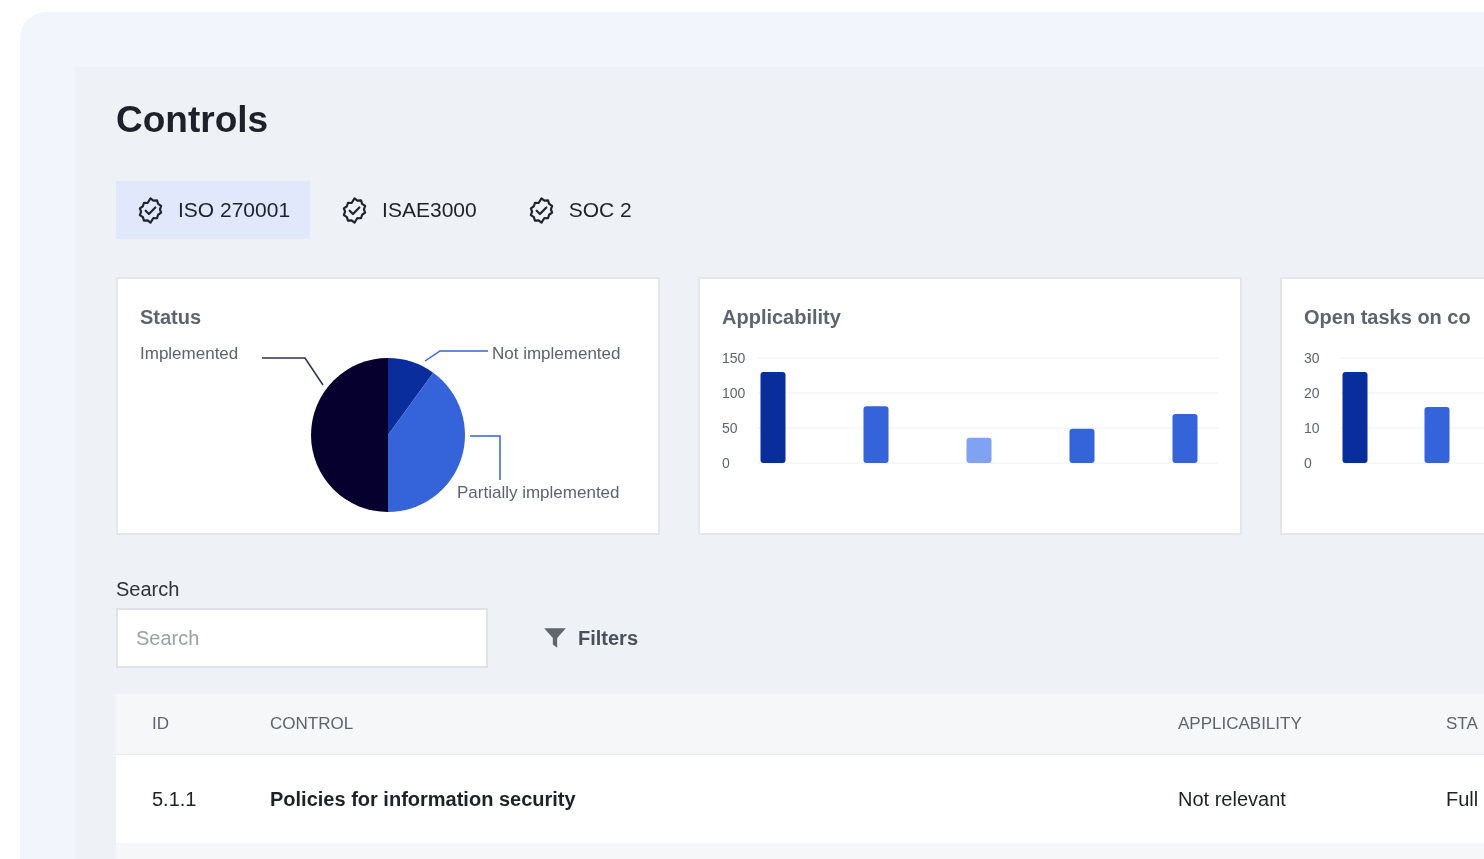 The width and height of the screenshot is (1484, 859). What do you see at coordinates (590, 638) in the screenshot?
I see `filters-button: Filters` at bounding box center [590, 638].